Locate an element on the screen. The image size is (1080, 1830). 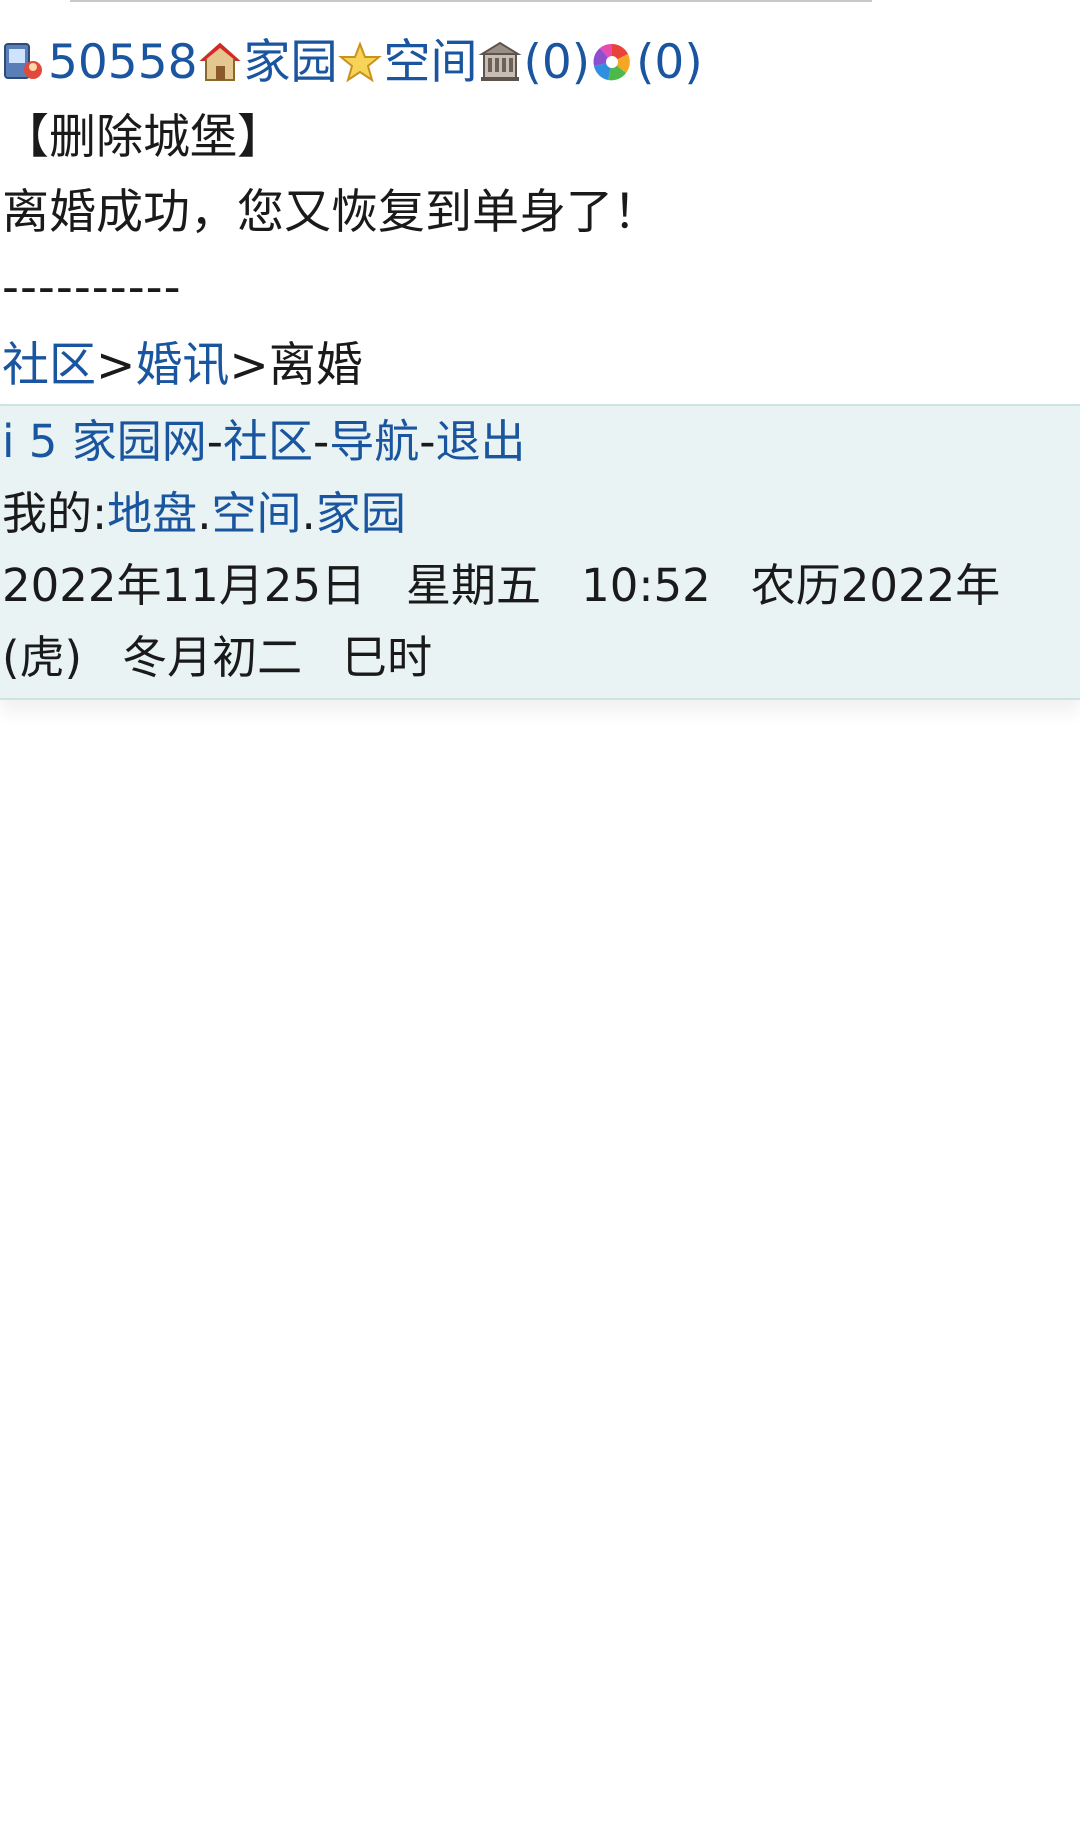
delete-castle-action: 【删除城堡】 is located at coordinates (143, 137).